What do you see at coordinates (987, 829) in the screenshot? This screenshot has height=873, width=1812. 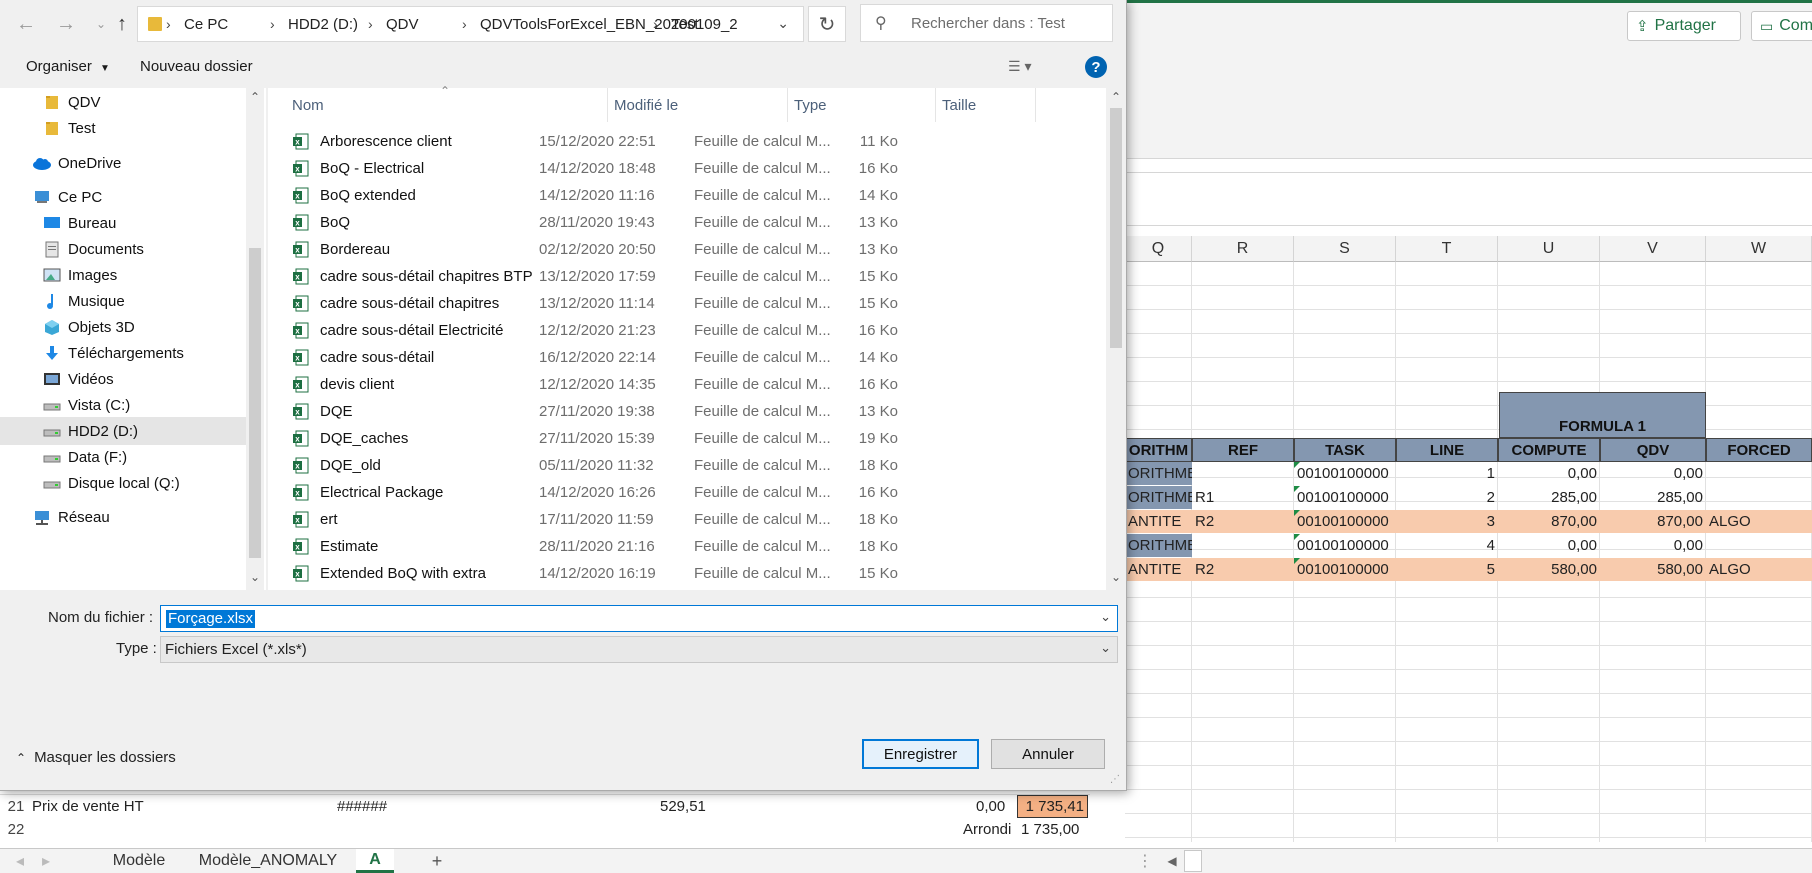 I see `cell-label: Arrondi` at bounding box center [987, 829].